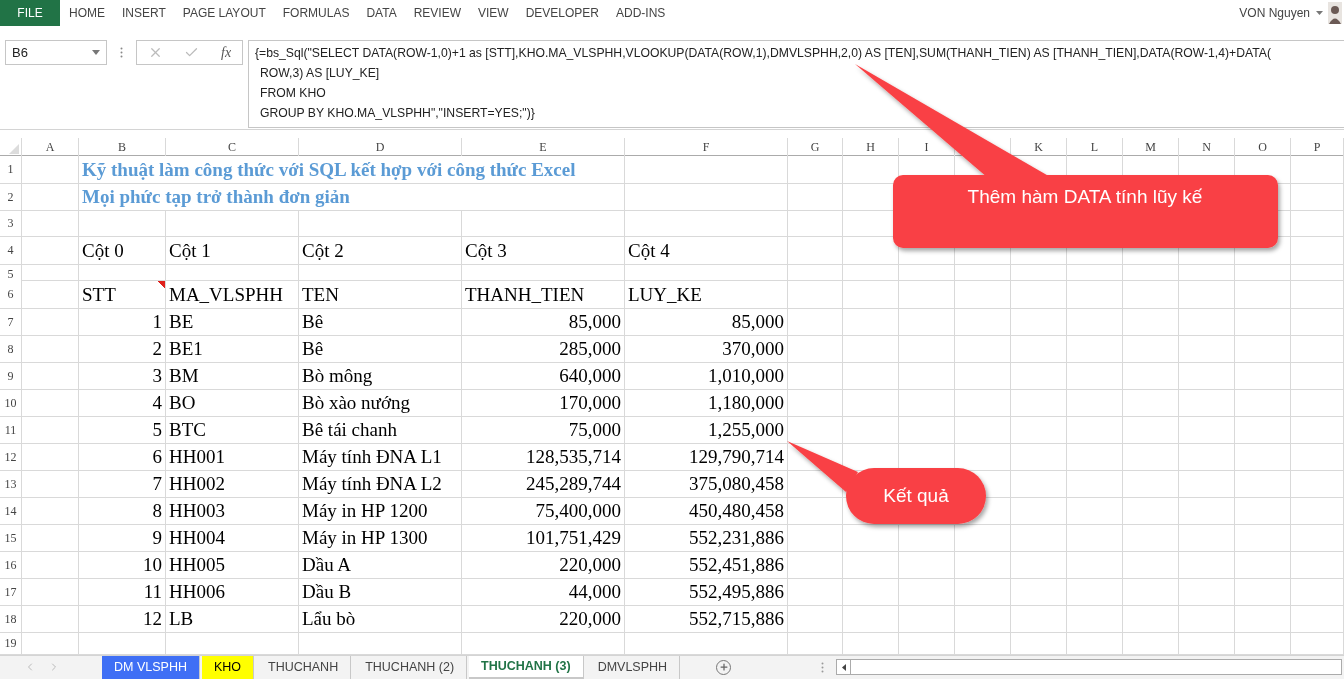 This screenshot has width=1344, height=679. Describe the element at coordinates (1038, 146) in the screenshot. I see `column-header: K` at that location.